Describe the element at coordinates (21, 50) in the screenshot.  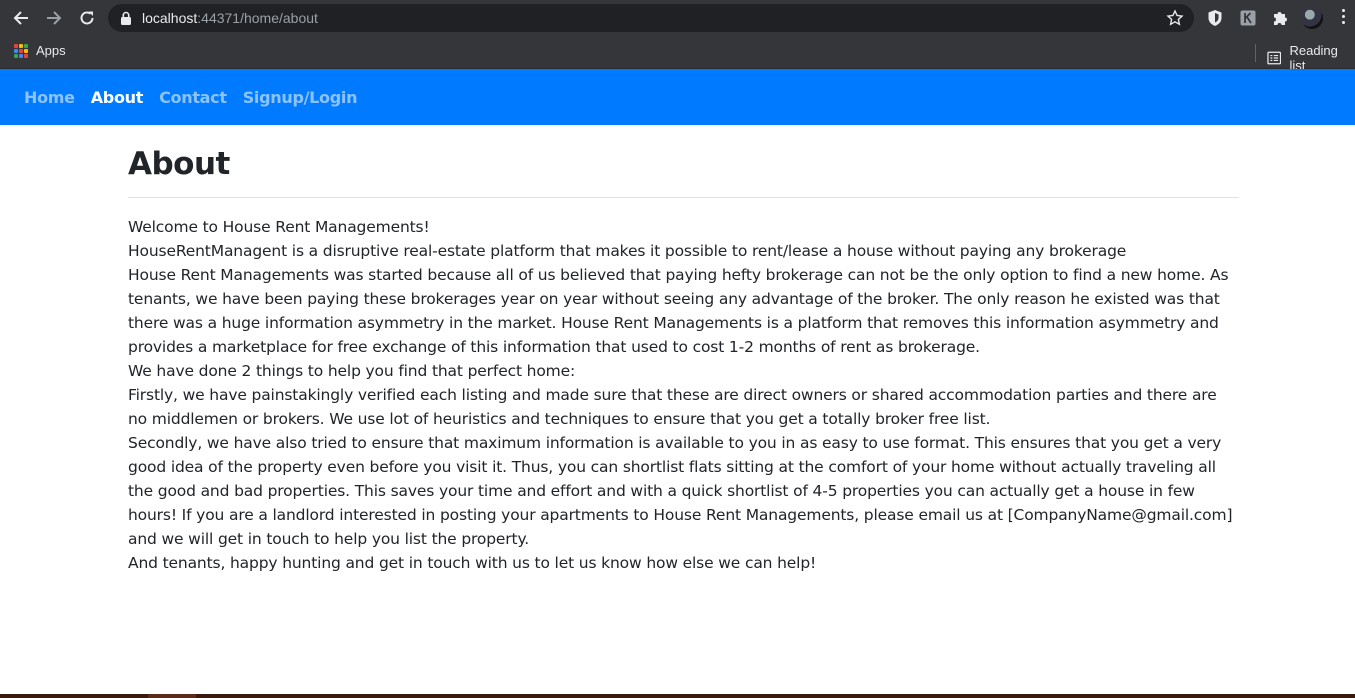
I see `apps-grid-icon` at that location.